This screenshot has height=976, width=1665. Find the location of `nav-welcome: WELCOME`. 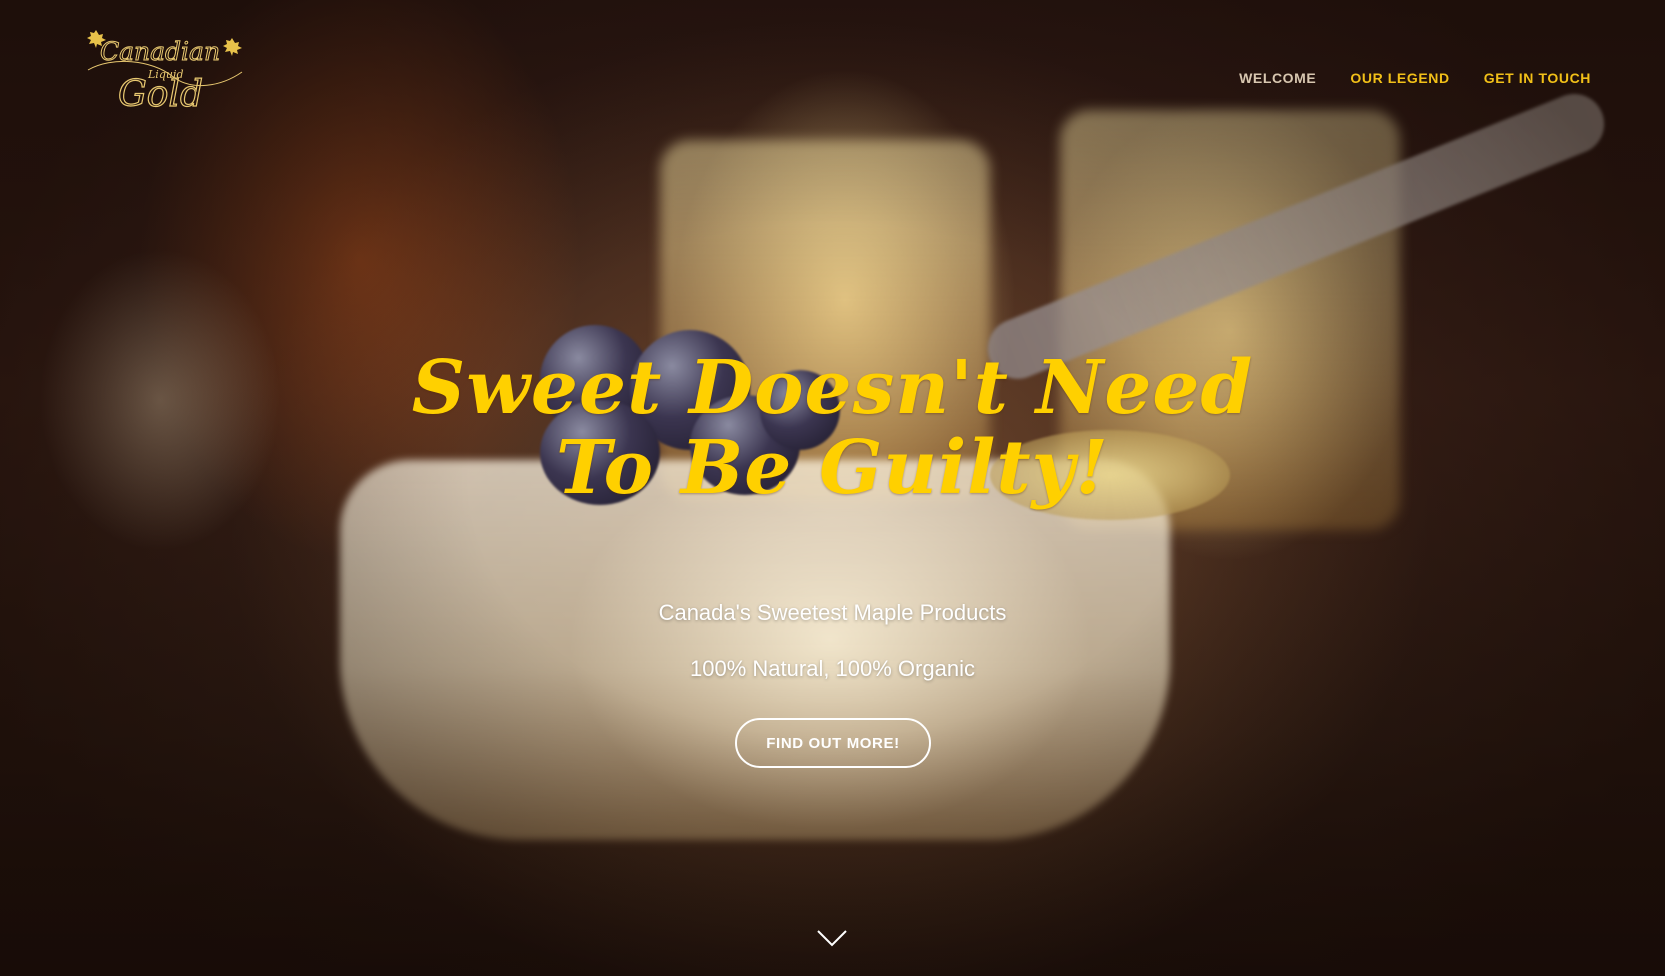

nav-welcome: WELCOME is located at coordinates (1277, 78).